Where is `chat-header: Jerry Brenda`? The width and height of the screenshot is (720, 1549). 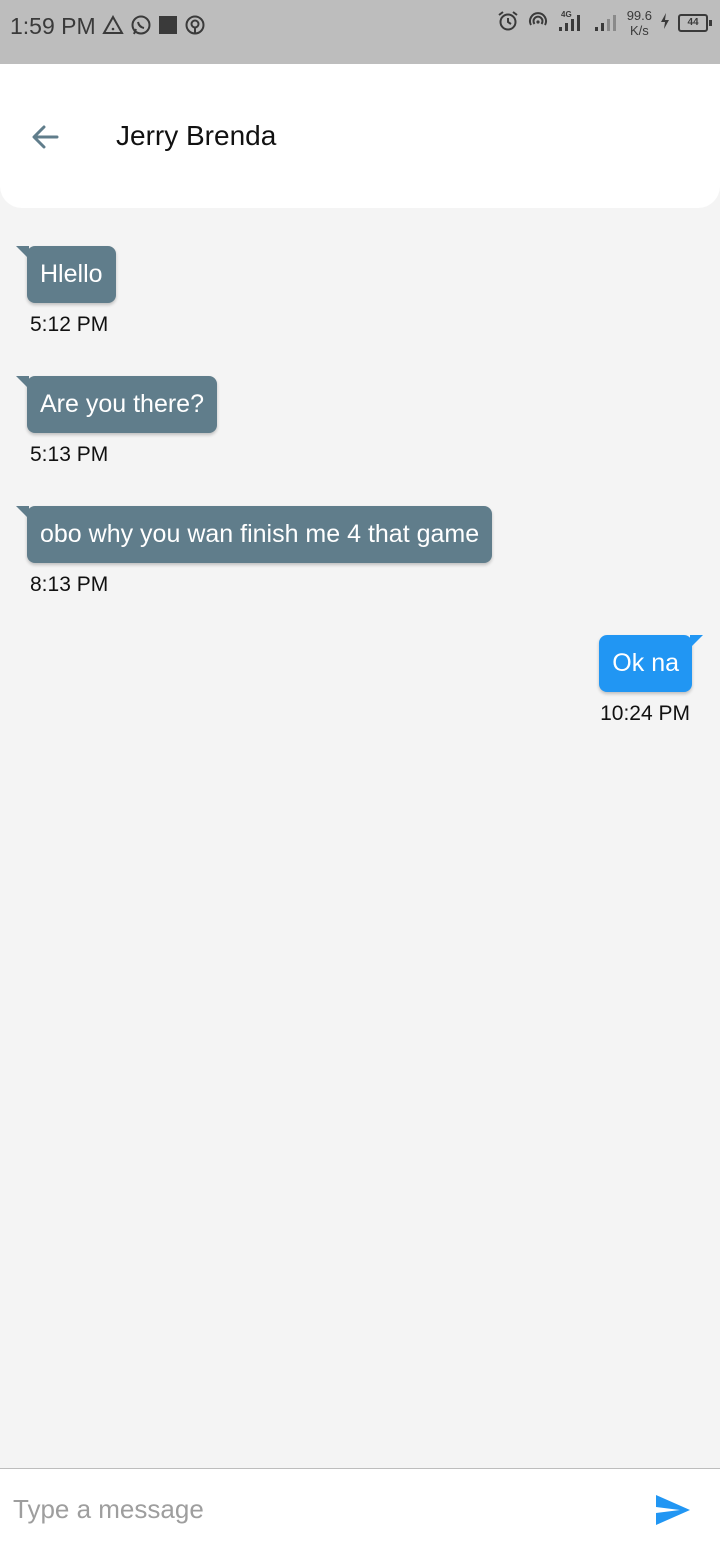 chat-header: Jerry Brenda is located at coordinates (360, 136).